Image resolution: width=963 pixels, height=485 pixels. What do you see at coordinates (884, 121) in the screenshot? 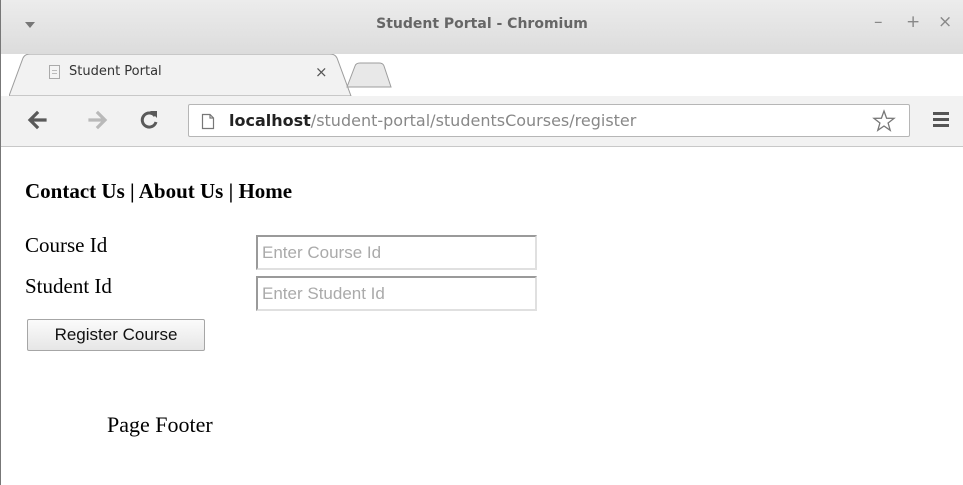
I see `star-icon` at bounding box center [884, 121].